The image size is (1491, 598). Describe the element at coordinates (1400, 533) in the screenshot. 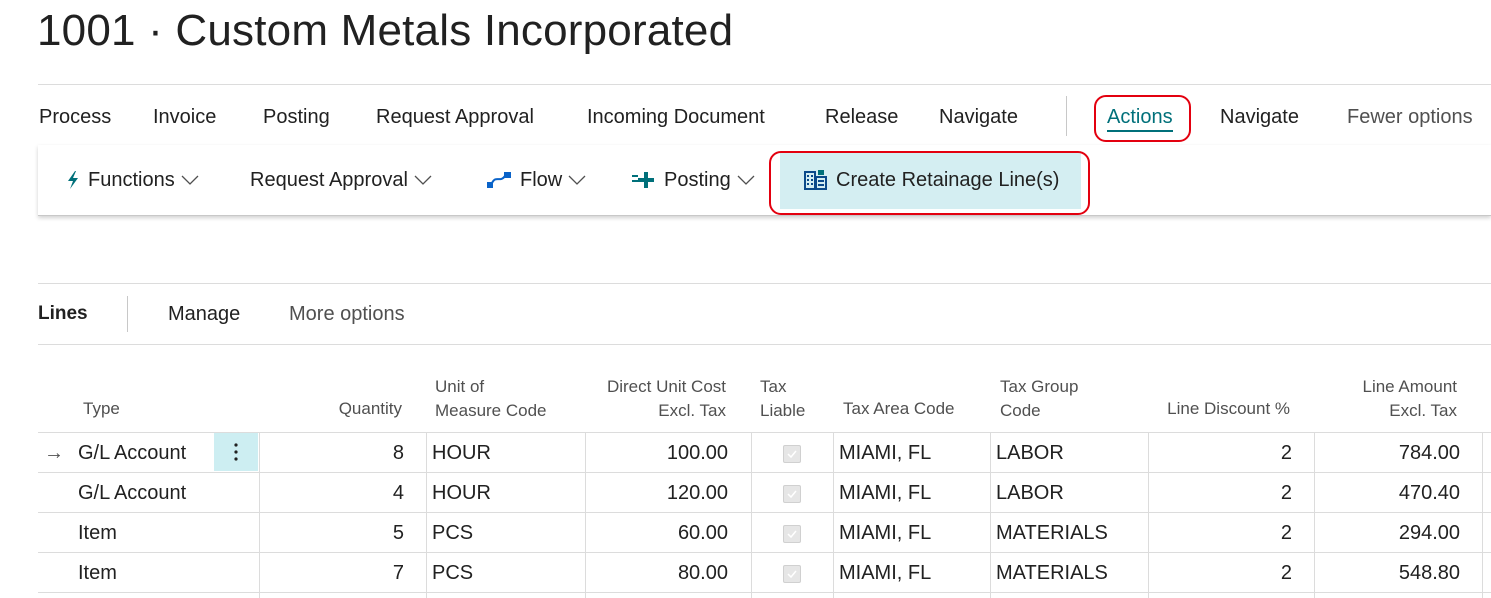

I see `cell-amount: 294.00` at that location.